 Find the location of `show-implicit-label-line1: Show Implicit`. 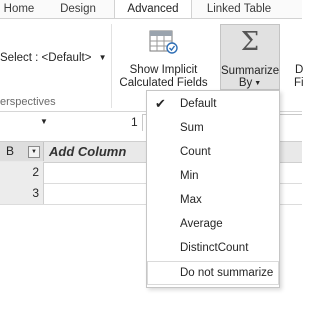

show-implicit-label-line1: Show Implicit is located at coordinates (163, 70).